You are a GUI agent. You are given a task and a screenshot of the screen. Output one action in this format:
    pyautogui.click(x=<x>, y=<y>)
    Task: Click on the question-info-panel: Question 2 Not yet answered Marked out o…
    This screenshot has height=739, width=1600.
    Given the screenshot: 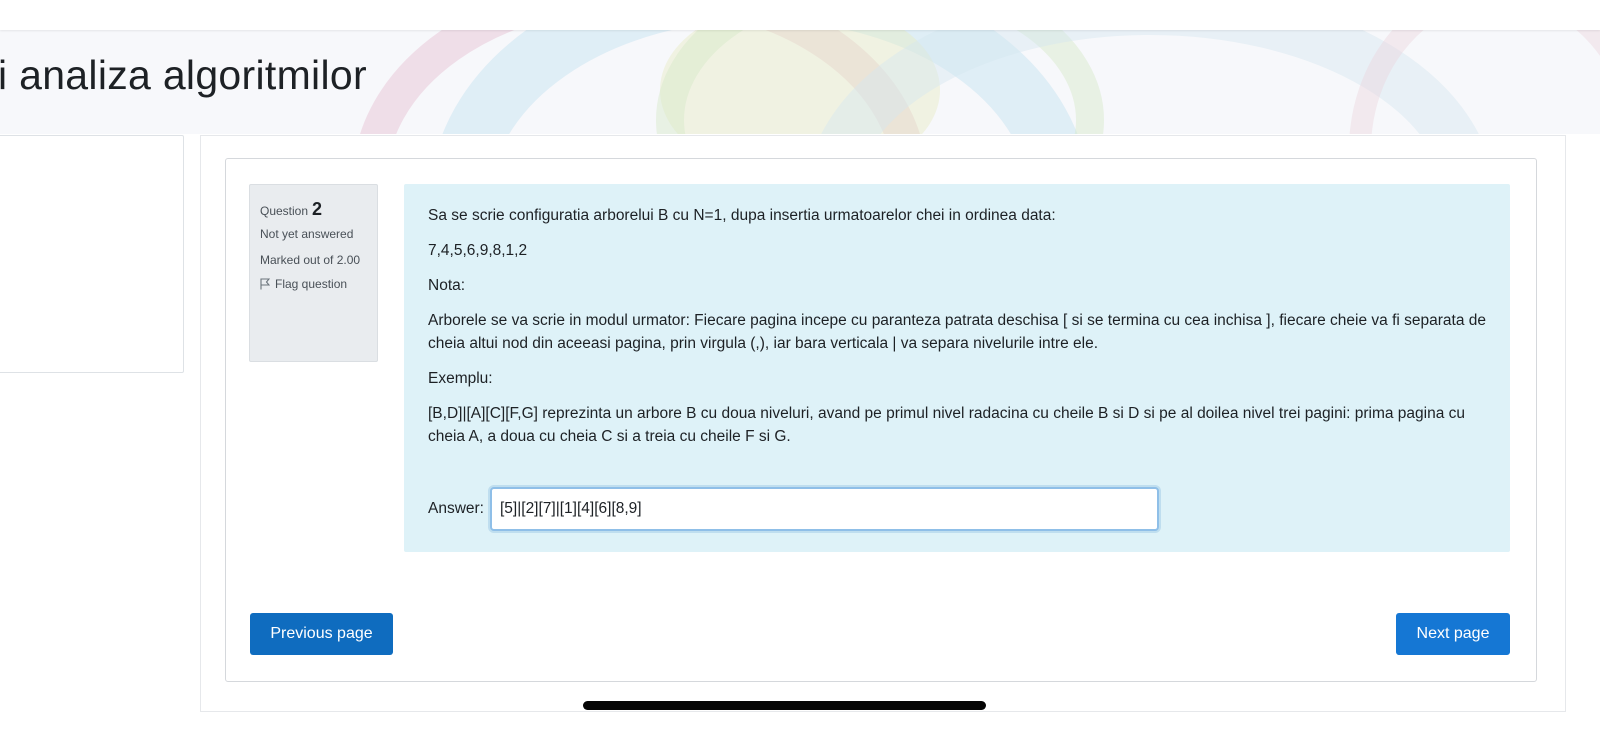 What is the action you would take?
    pyautogui.click(x=313, y=273)
    